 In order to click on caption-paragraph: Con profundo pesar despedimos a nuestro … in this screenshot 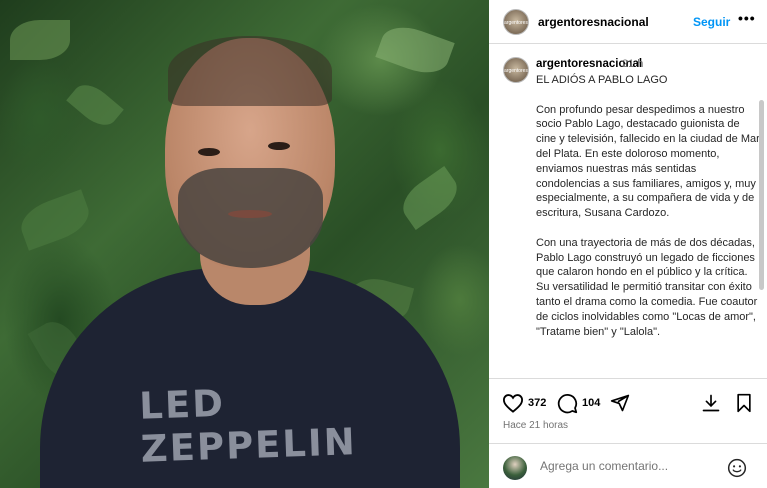, I will do `click(648, 161)`.